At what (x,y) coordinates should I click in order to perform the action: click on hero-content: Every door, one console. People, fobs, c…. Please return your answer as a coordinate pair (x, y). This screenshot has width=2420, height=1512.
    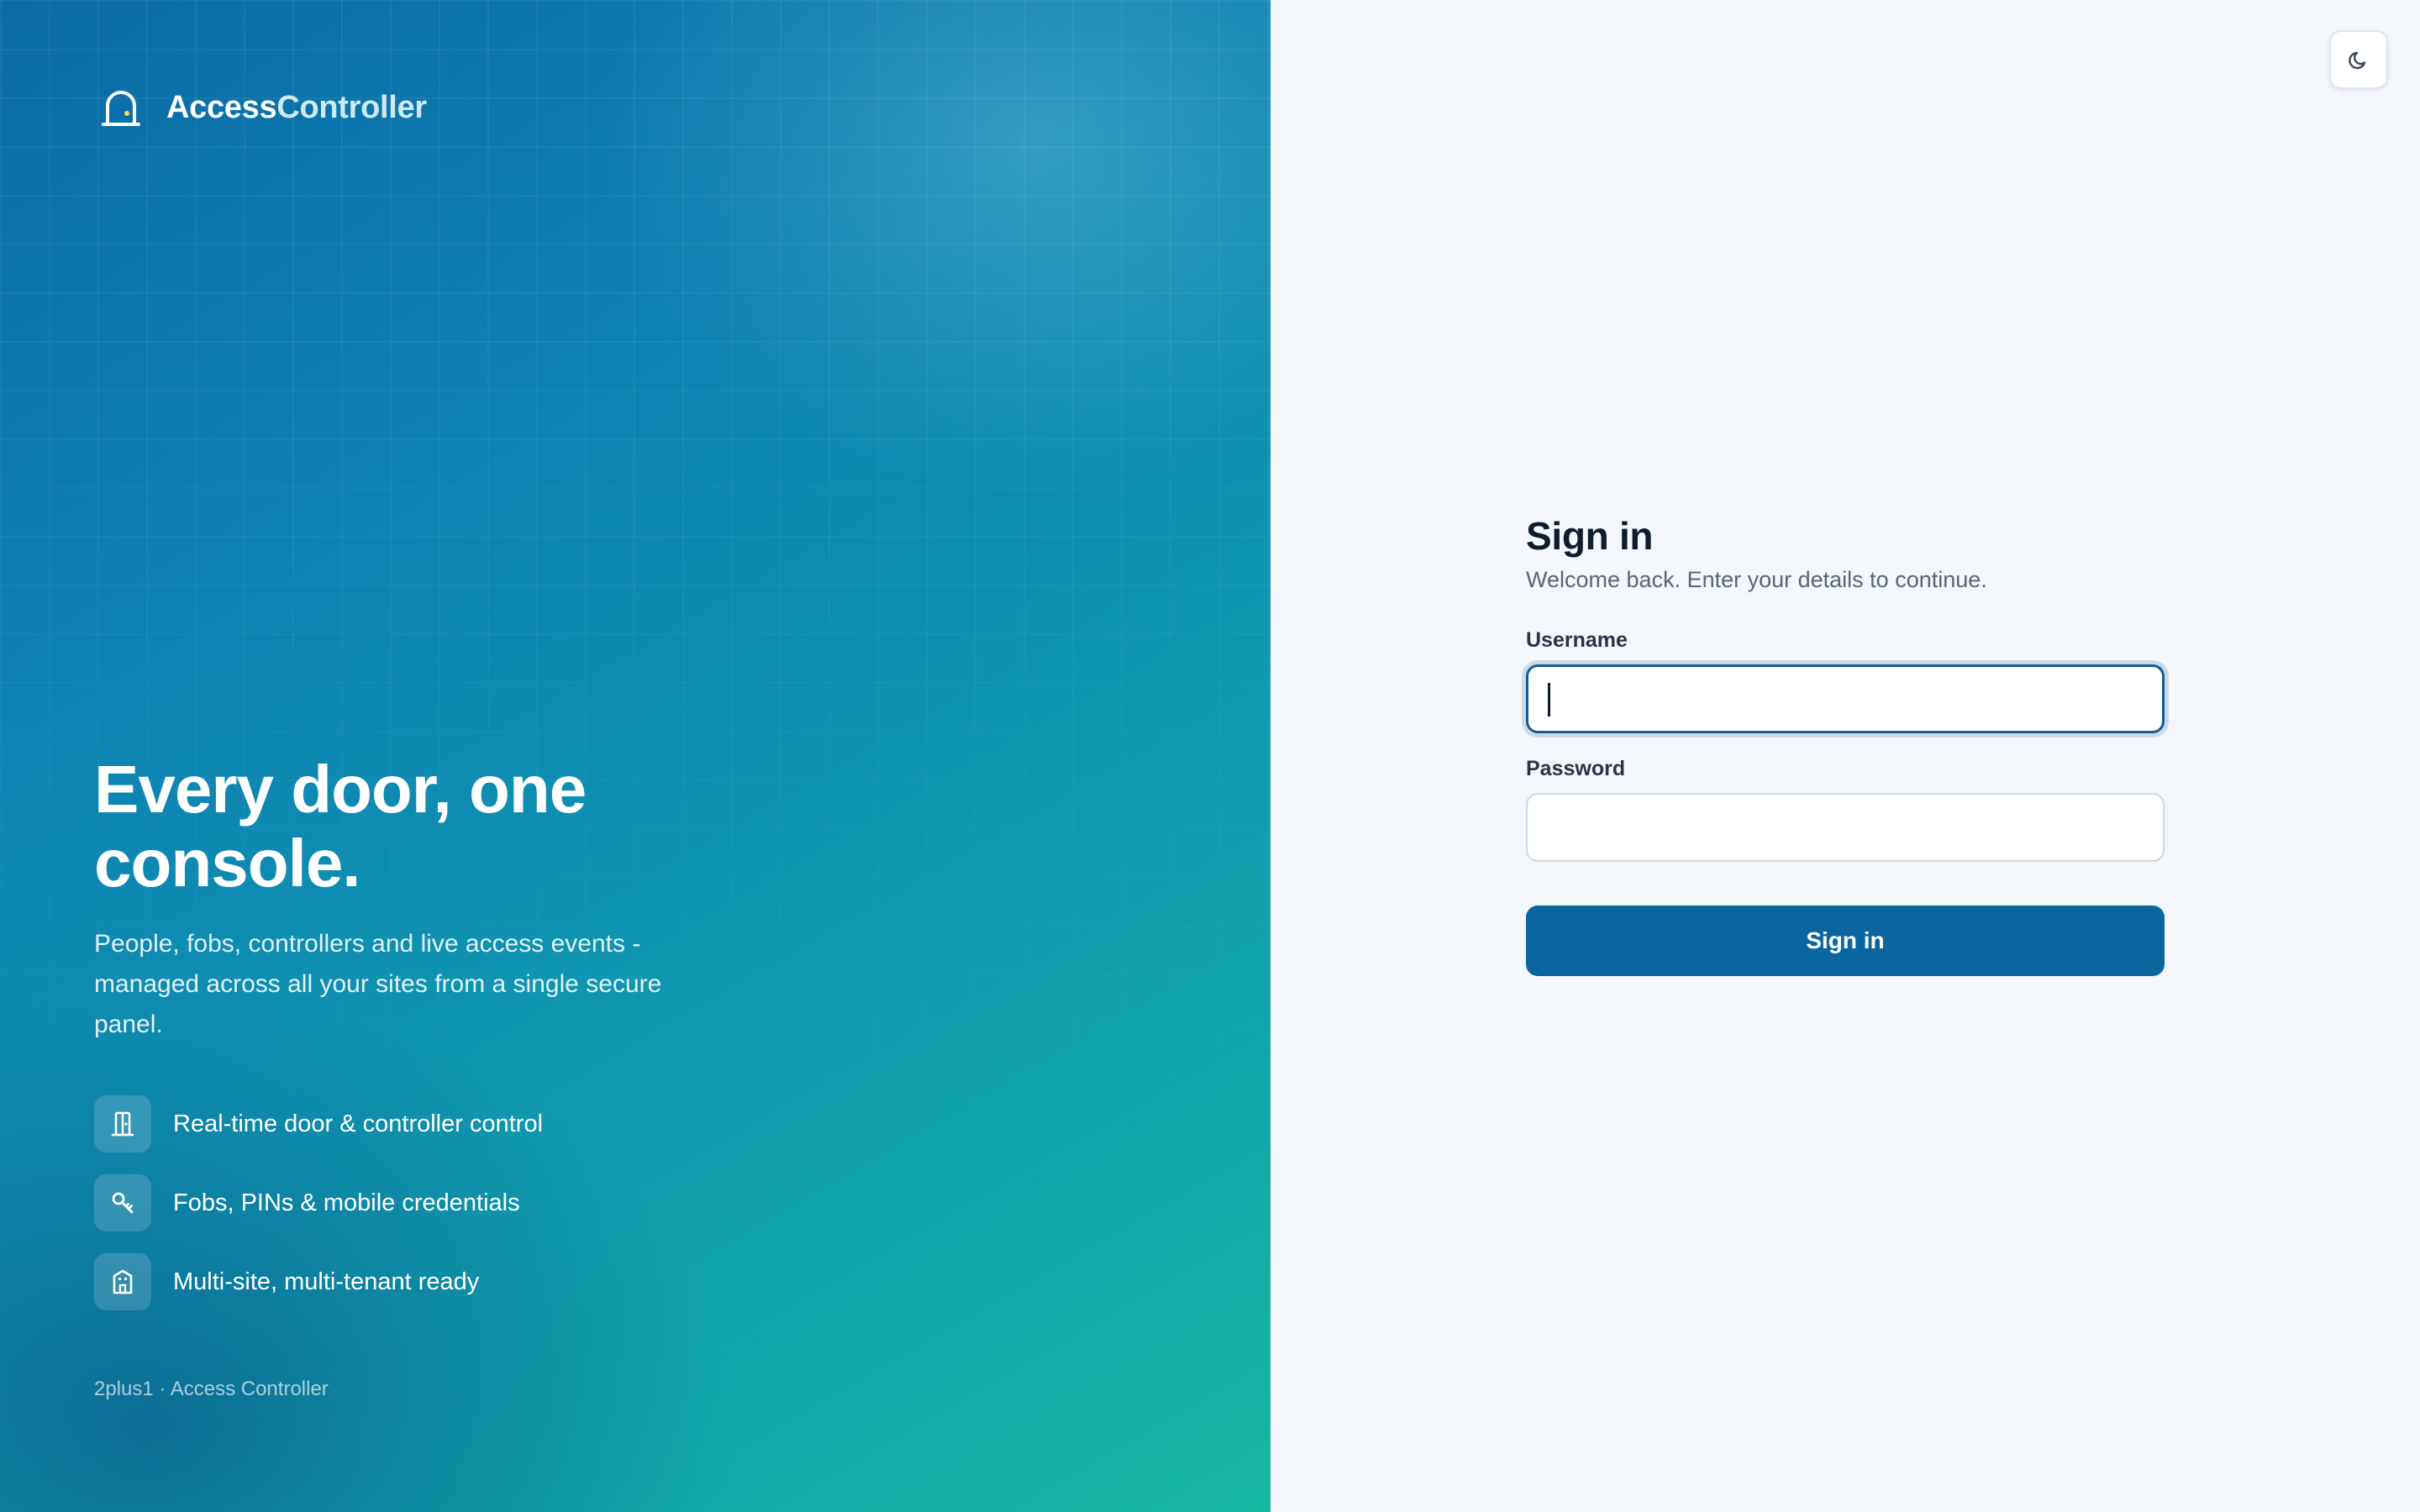
    Looking at the image, I should click on (413, 1031).